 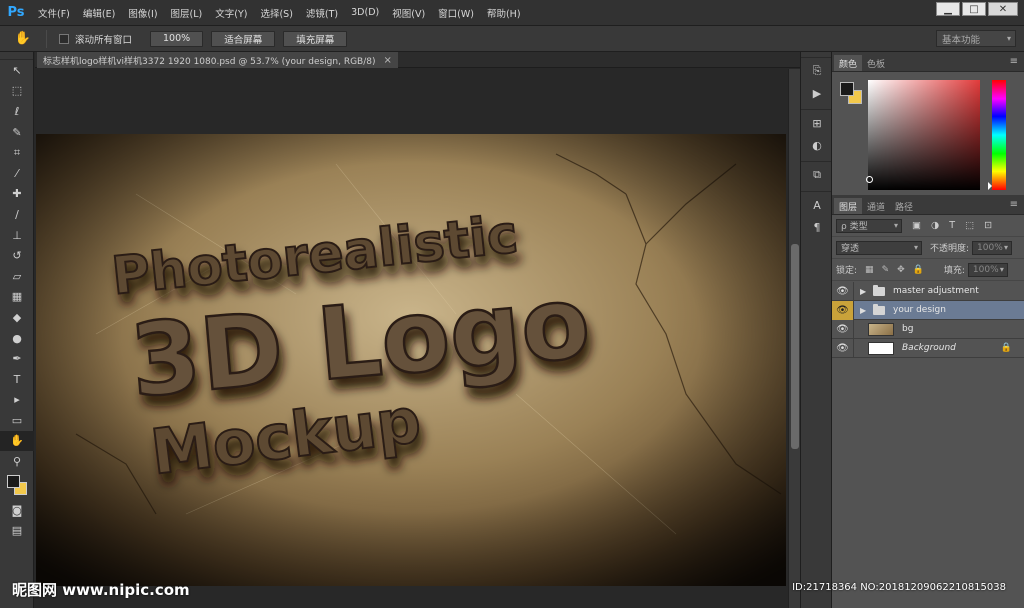 What do you see at coordinates (388, 60) in the screenshot?
I see `close-document-icon: ×` at bounding box center [388, 60].